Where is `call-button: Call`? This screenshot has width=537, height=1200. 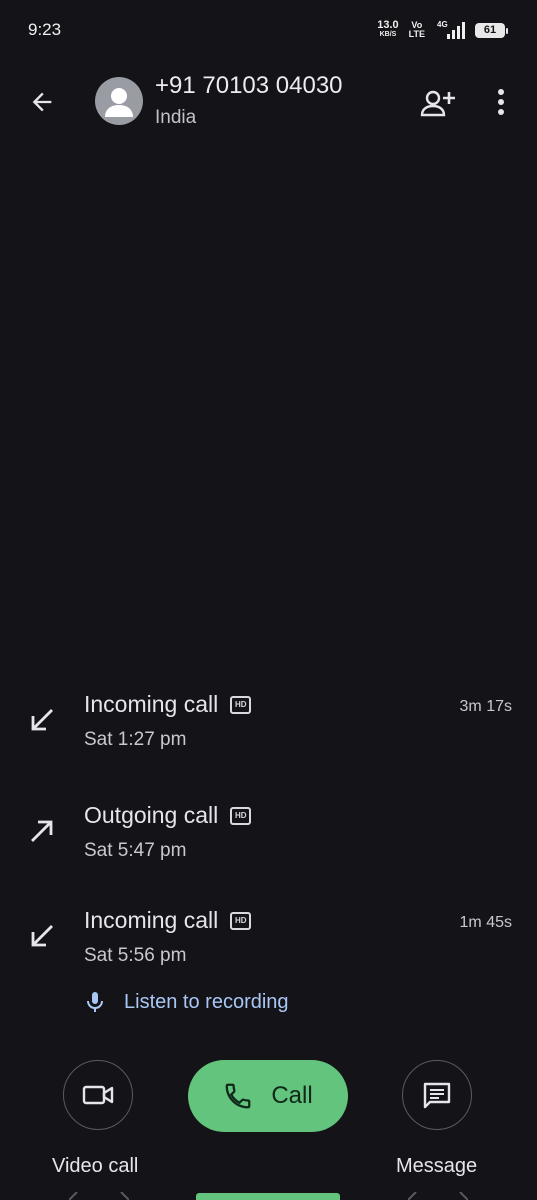
call-button: Call is located at coordinates (268, 1096).